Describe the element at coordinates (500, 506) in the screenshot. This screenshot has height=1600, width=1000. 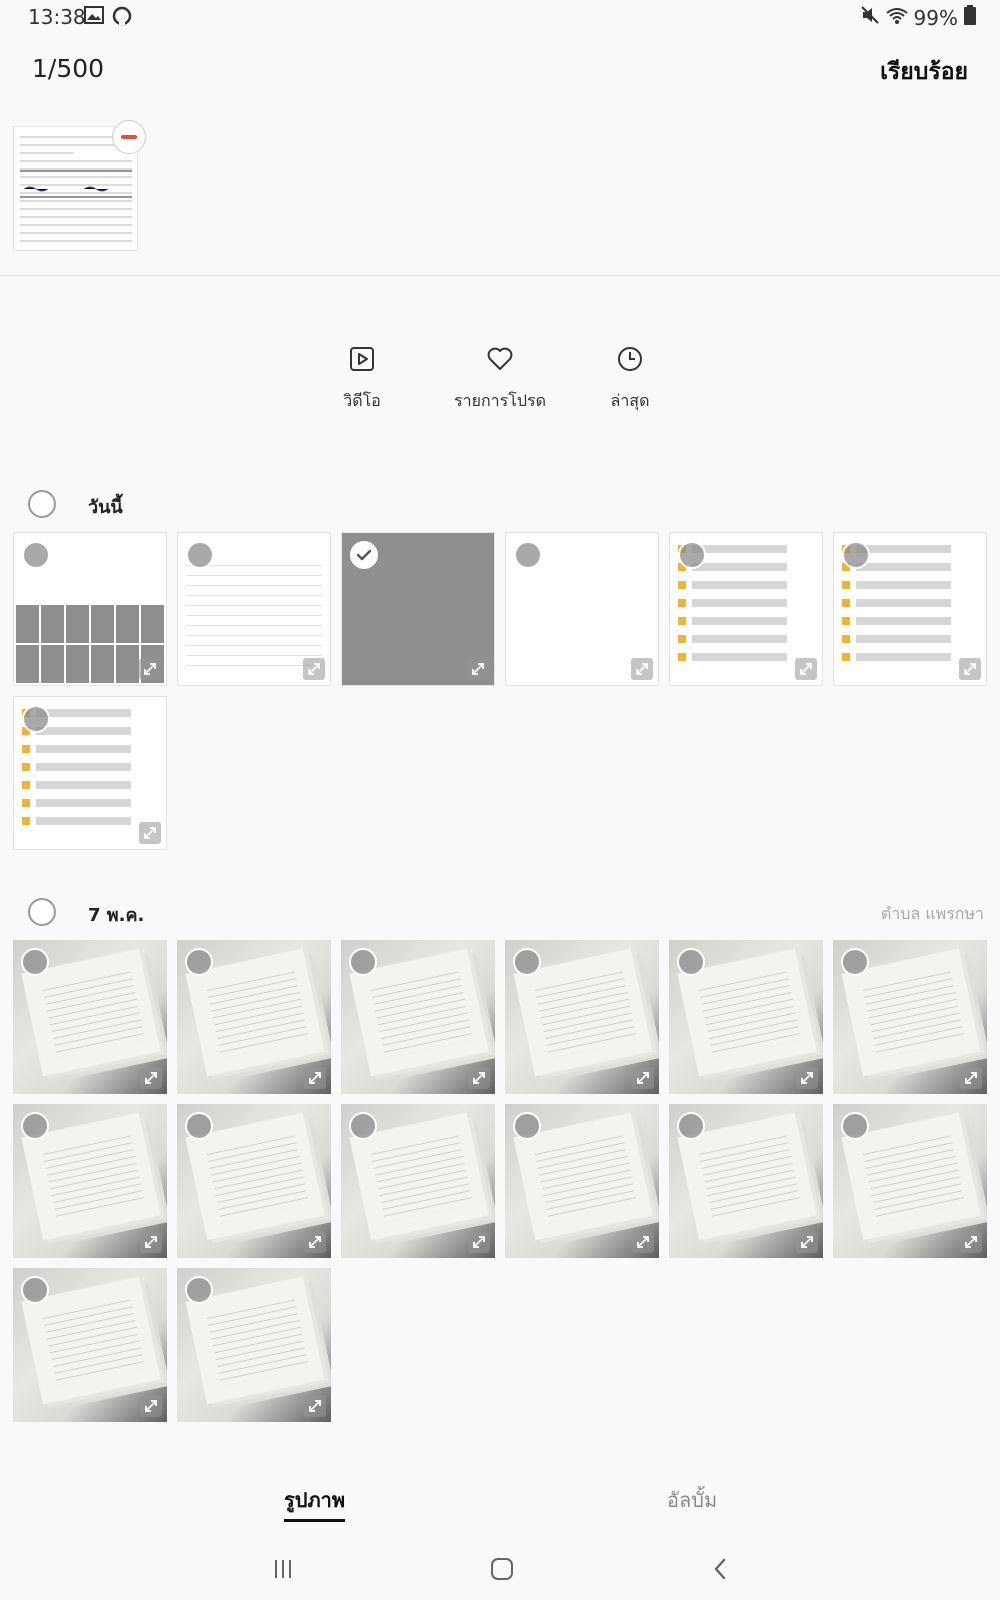
I see `section-header-today: วันนี้` at that location.